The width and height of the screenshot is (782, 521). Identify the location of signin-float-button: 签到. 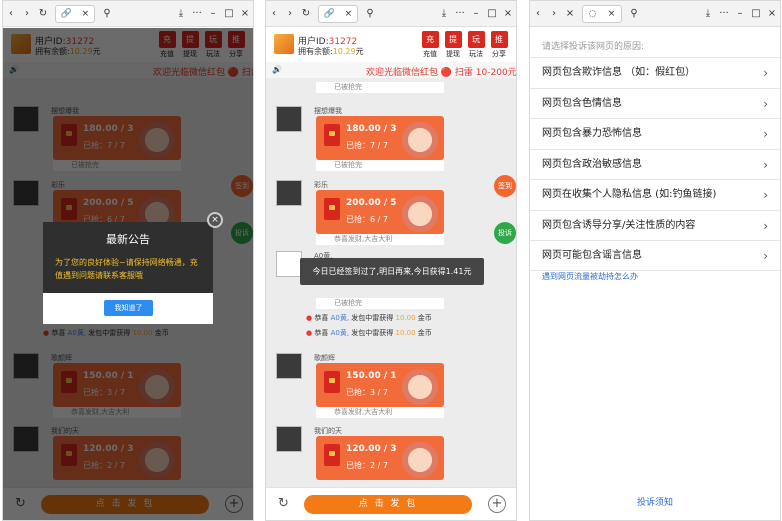
(505, 186).